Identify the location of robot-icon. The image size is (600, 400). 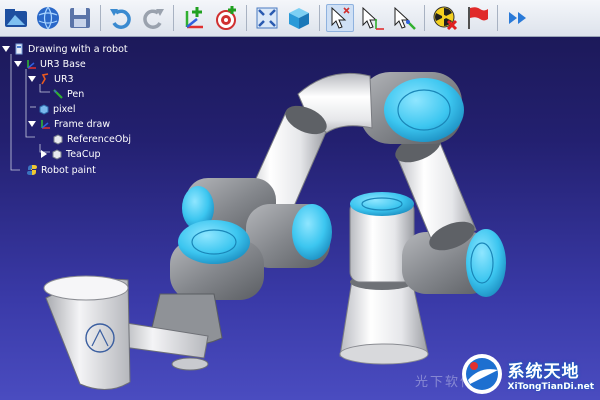
(45, 79).